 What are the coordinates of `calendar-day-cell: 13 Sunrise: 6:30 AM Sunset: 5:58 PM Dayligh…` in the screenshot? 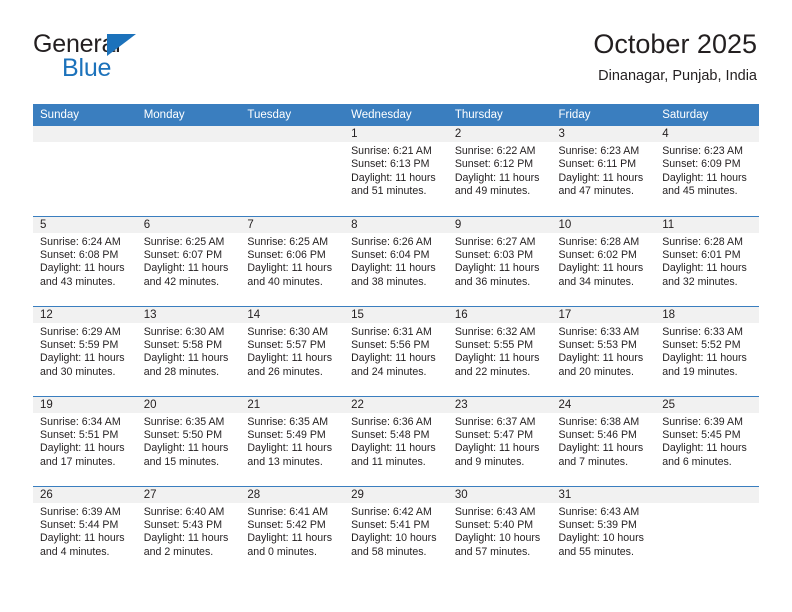 It's located at (188, 350).